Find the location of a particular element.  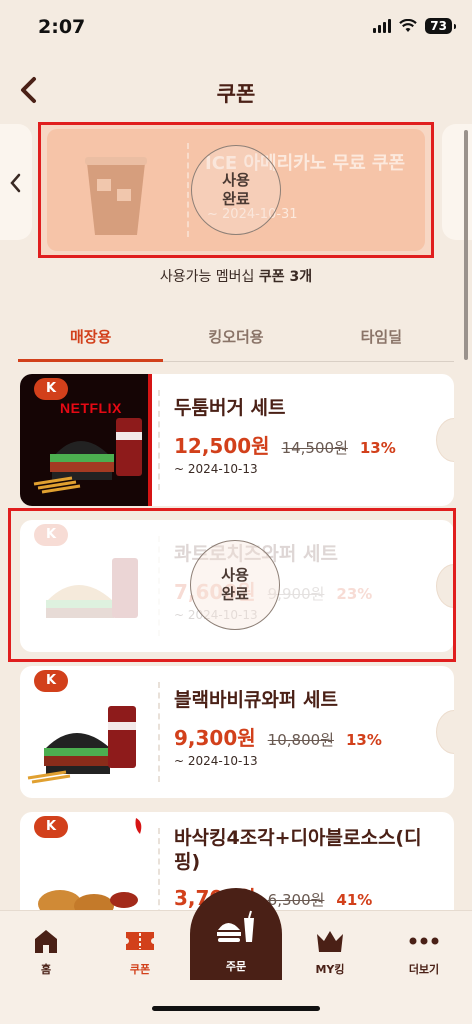

coupon-image: K is located at coordinates (86, 732).